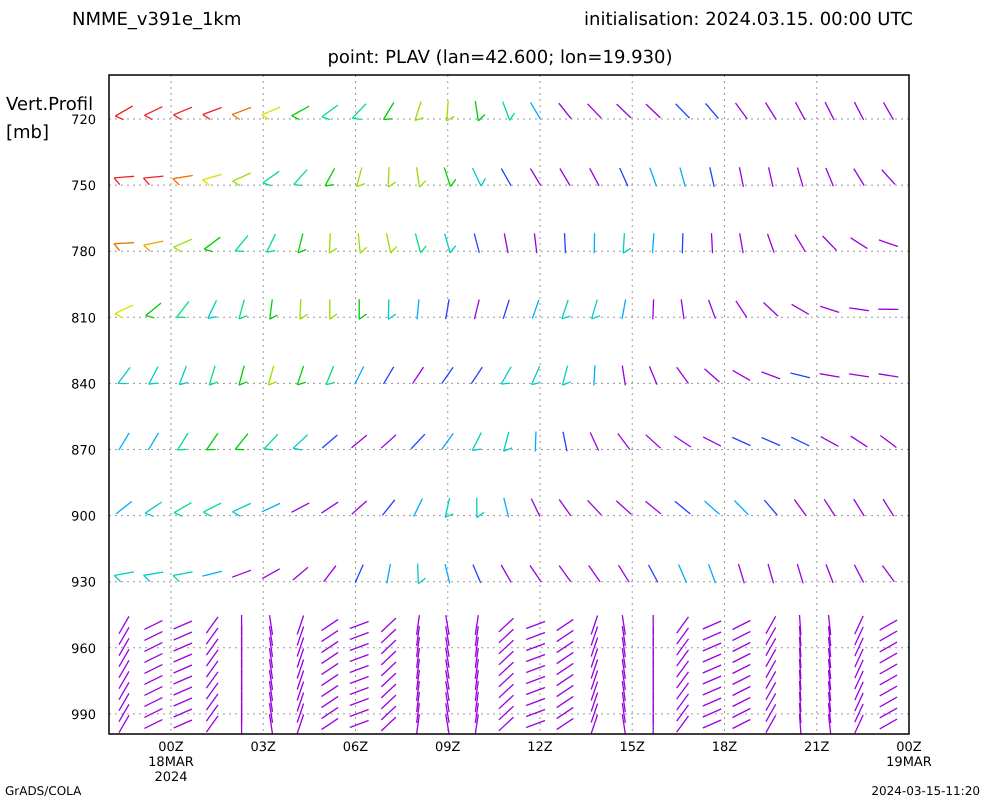 The image size is (1000, 800). I want to click on x-tick-label: 06Z, so click(355, 747).